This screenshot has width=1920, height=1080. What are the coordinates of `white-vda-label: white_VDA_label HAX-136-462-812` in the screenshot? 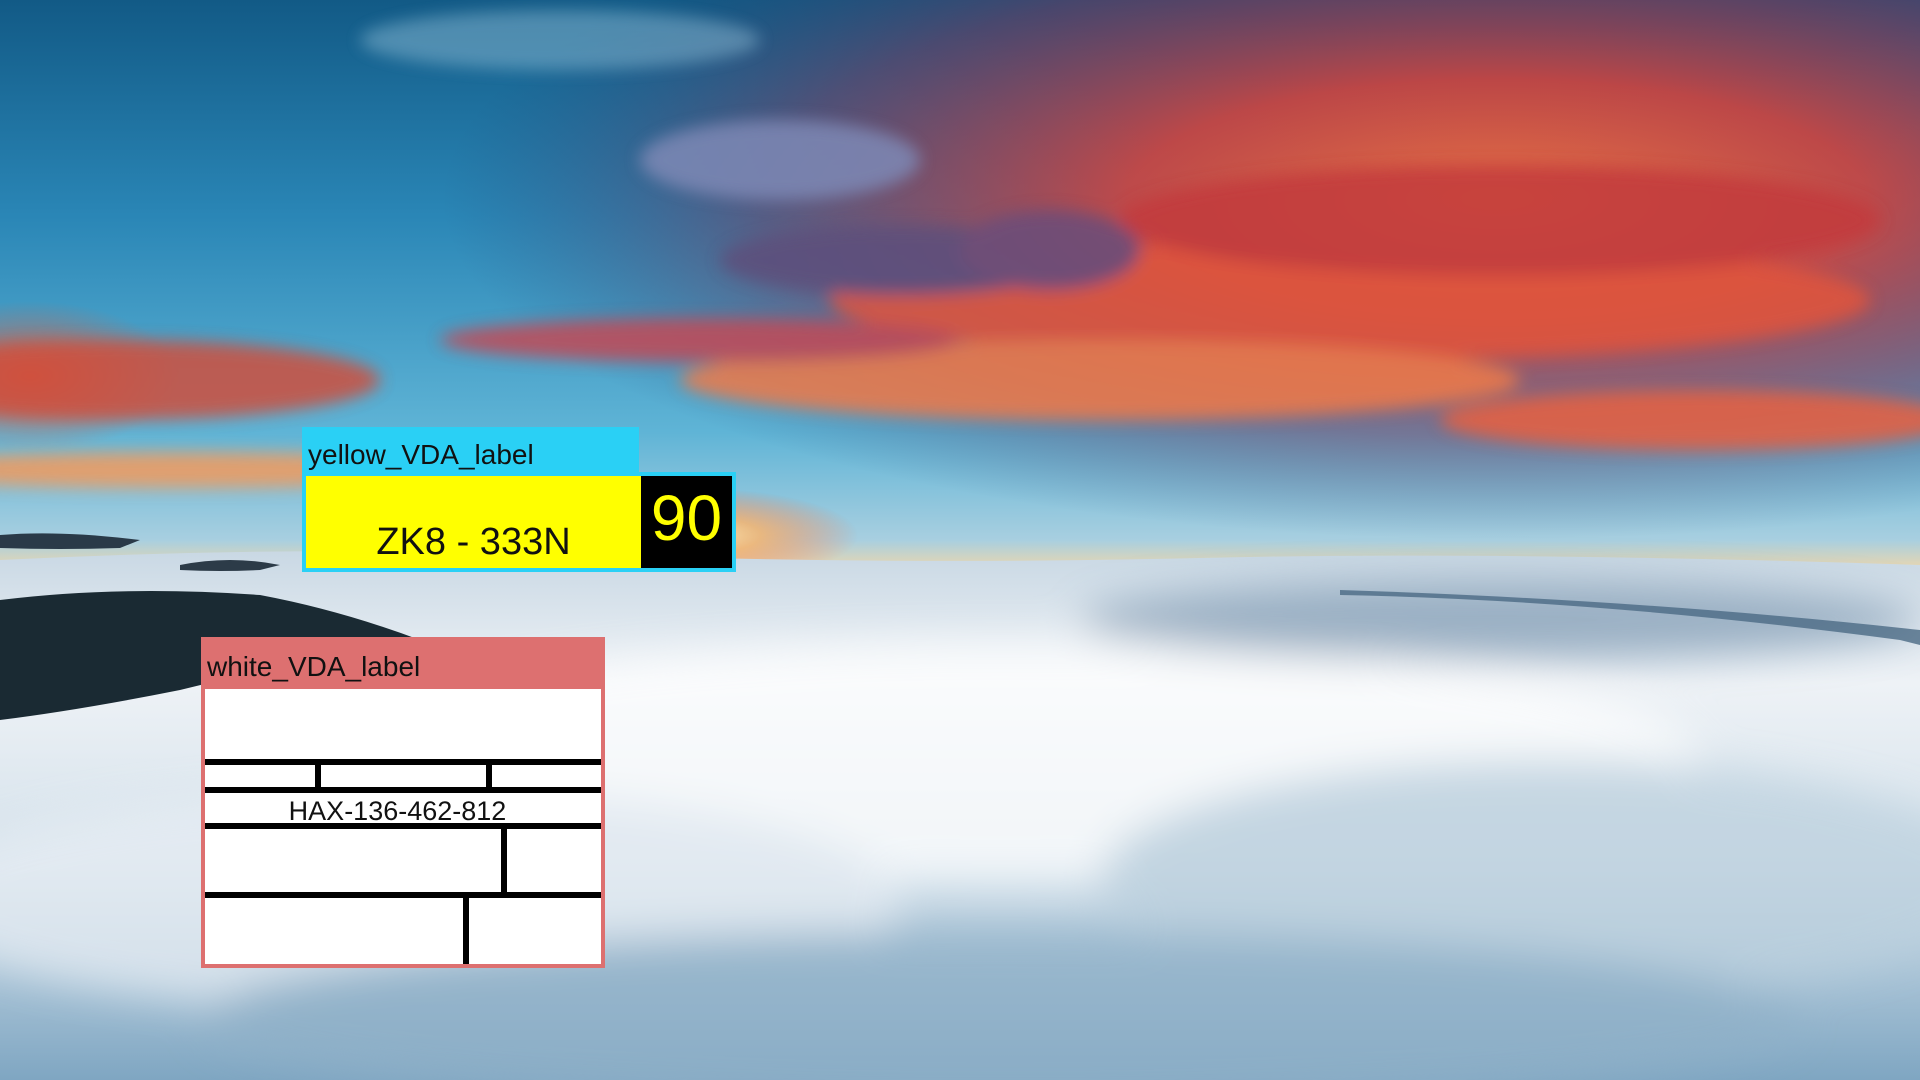 It's located at (403, 802).